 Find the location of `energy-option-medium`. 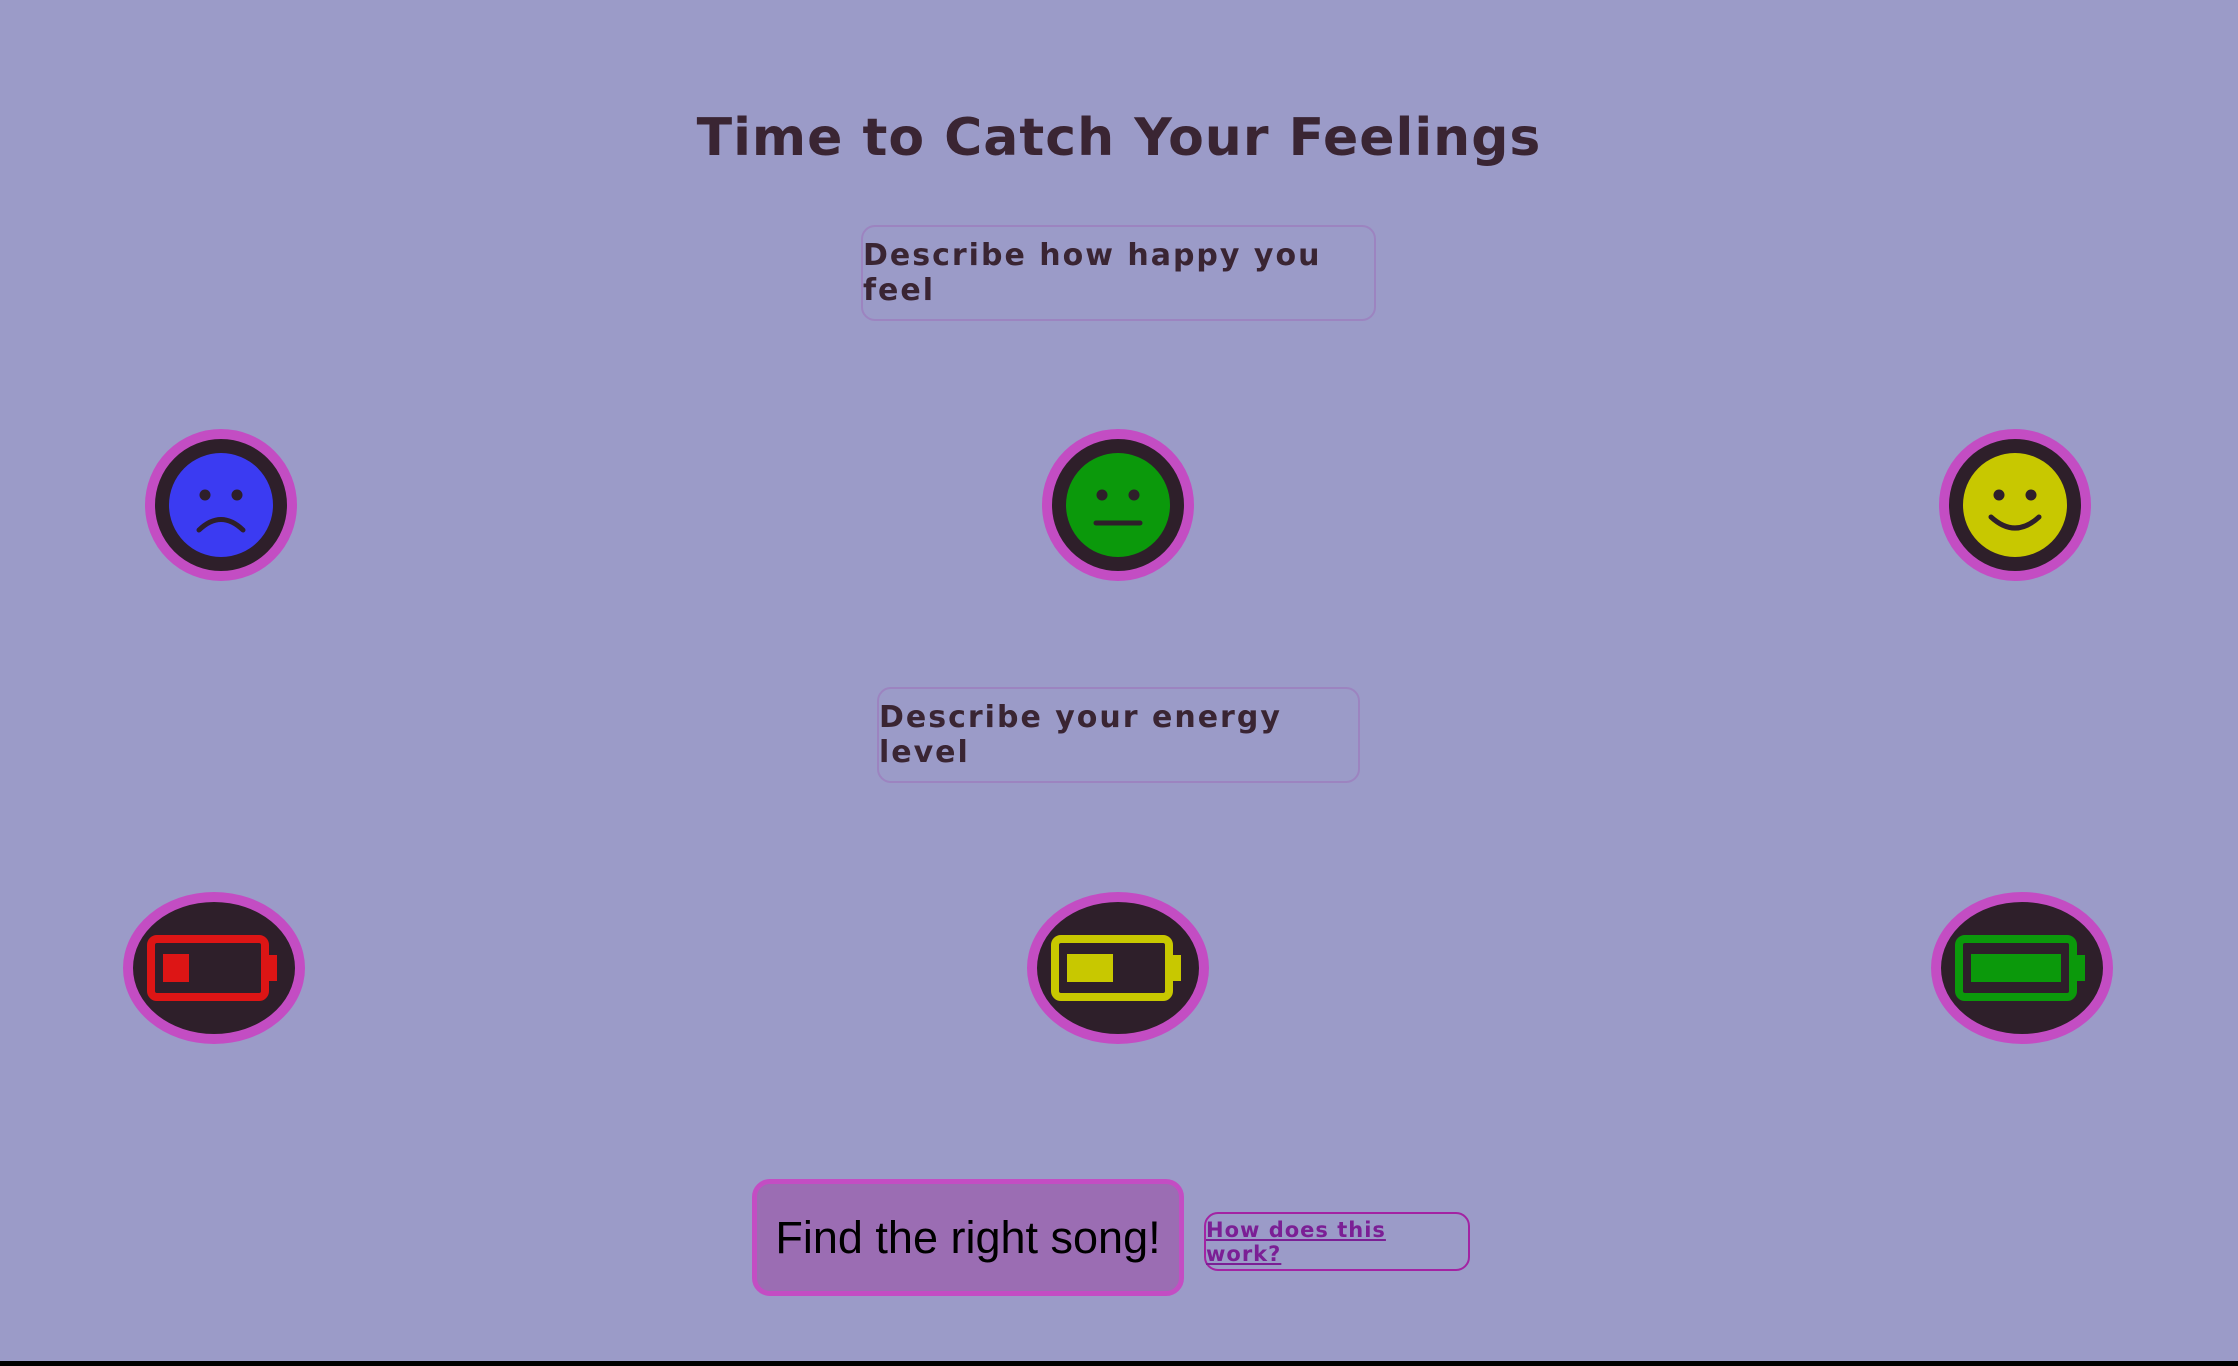

energy-option-medium is located at coordinates (1118, 968).